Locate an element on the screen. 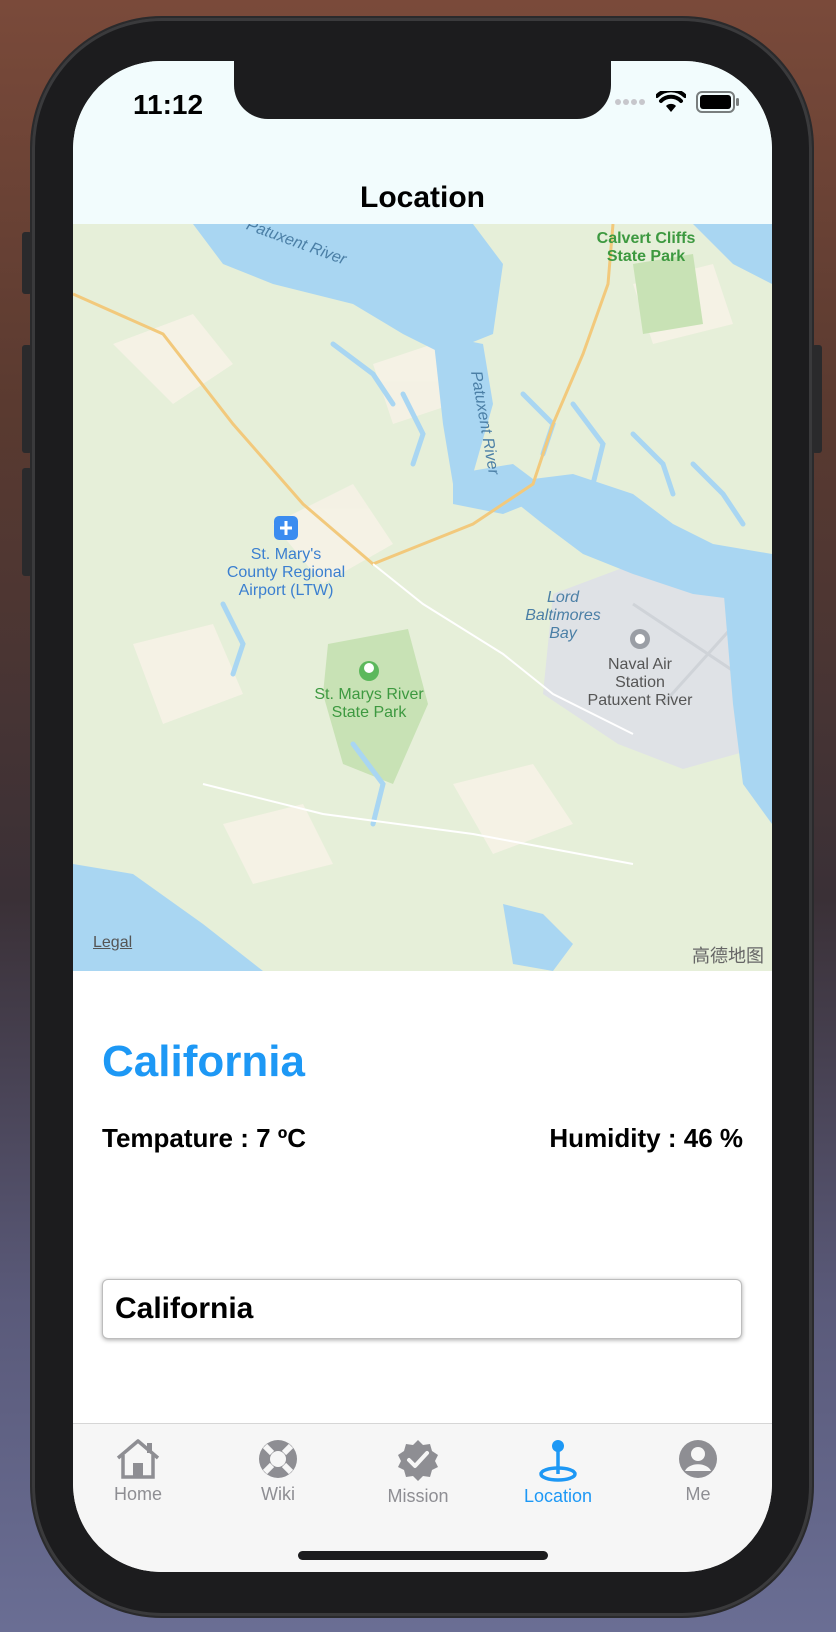 The image size is (836, 1632). temperature-label: Tempature : 7 ºC is located at coordinates (204, 1138).